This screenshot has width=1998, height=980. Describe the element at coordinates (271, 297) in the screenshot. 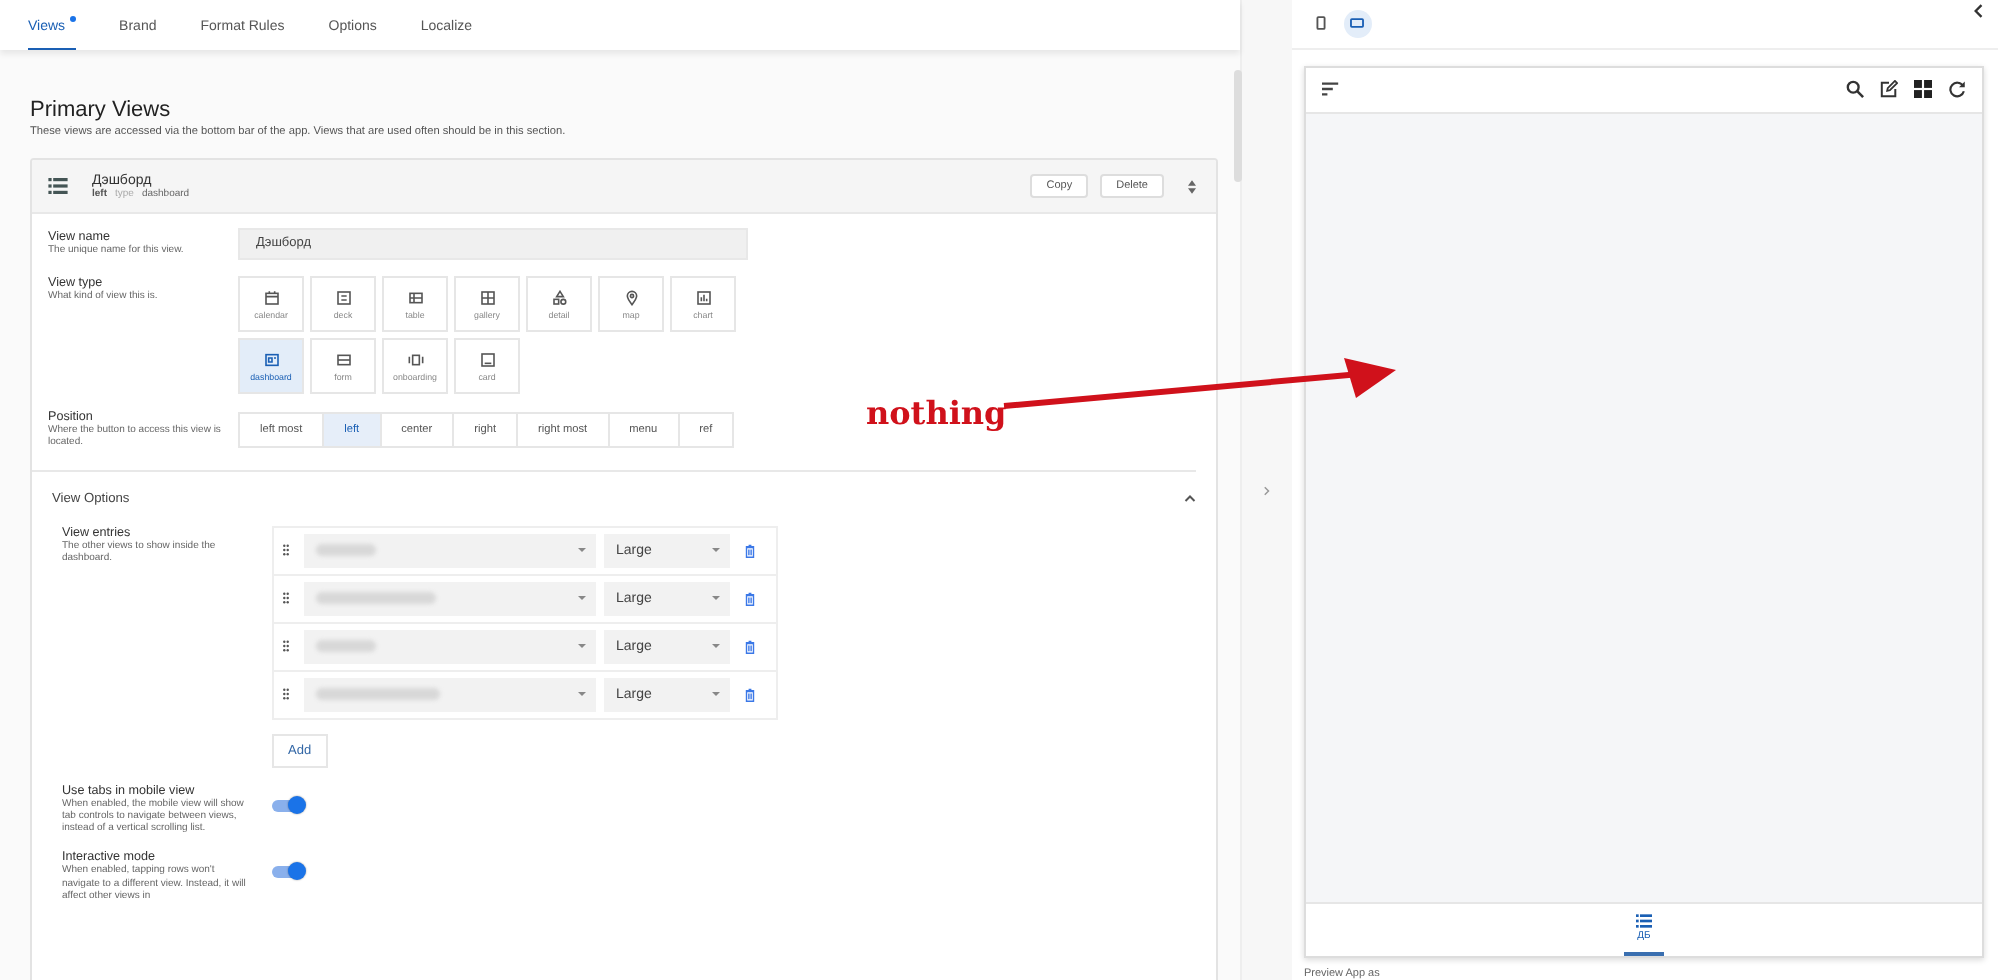

I see `calendar-icon` at that location.